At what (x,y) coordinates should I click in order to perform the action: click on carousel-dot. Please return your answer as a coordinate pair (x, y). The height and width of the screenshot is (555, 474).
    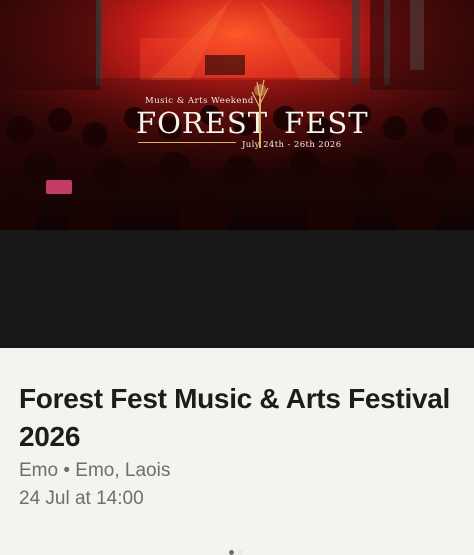
    Looking at the image, I should click on (231, 552).